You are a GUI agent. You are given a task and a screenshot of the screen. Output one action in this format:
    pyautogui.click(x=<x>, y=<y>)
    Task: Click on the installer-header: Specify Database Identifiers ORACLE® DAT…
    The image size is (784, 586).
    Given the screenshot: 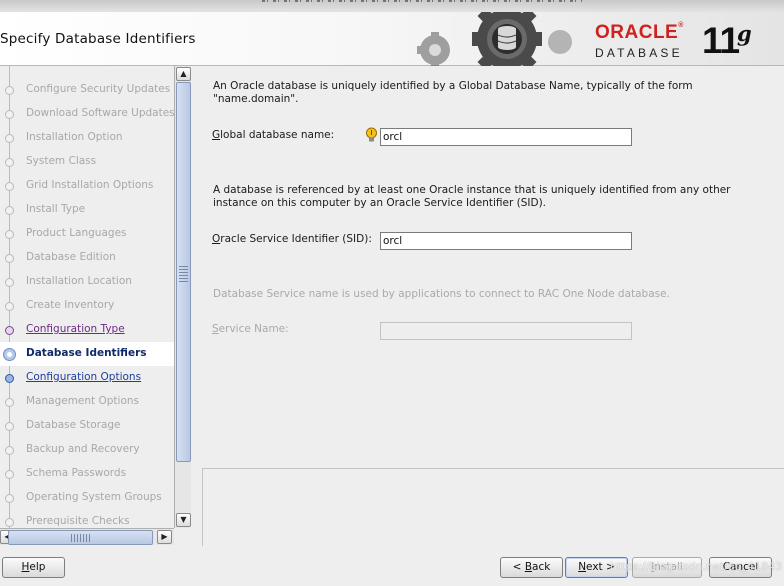 What is the action you would take?
    pyautogui.click(x=392, y=39)
    